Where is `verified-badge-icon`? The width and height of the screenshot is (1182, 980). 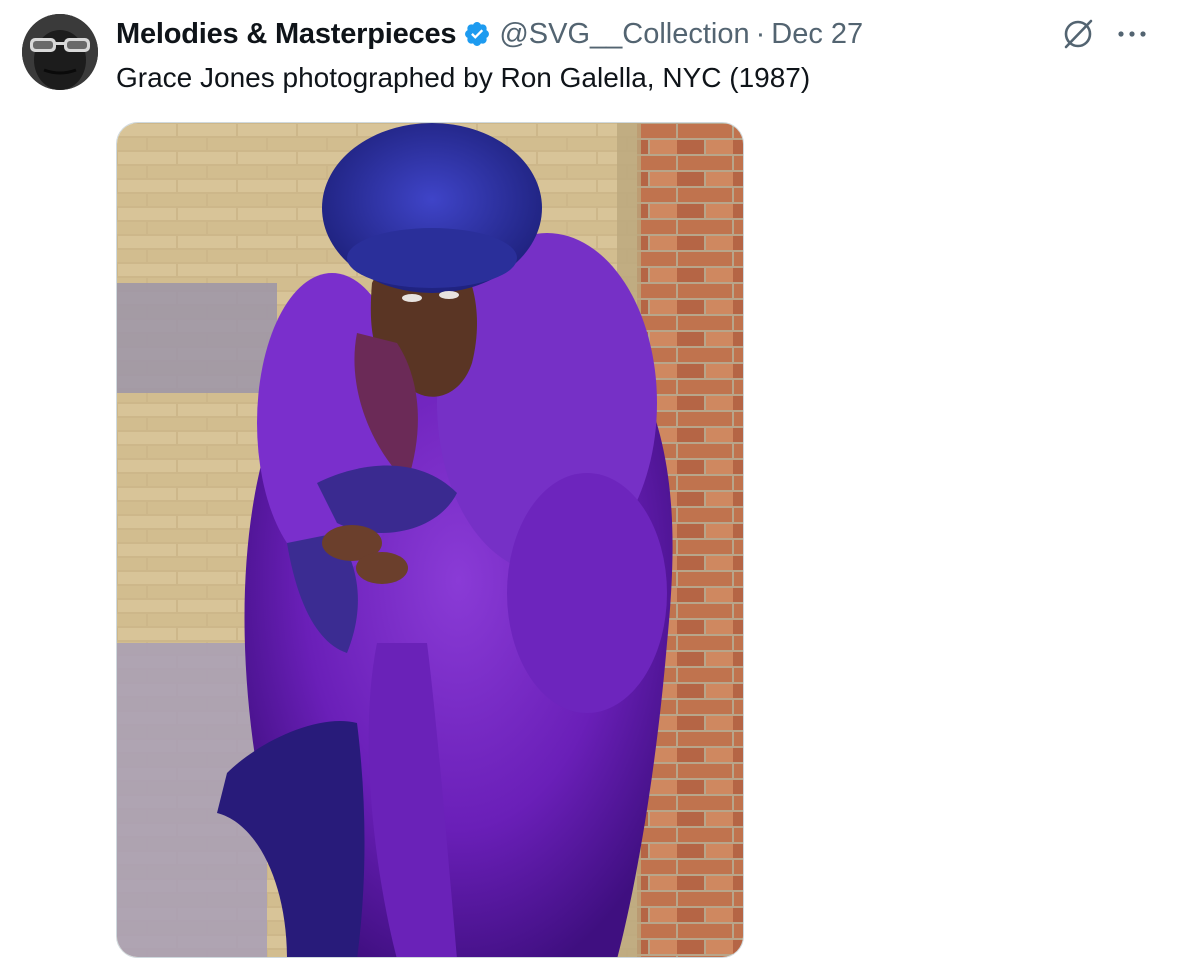 verified-badge-icon is located at coordinates (477, 34).